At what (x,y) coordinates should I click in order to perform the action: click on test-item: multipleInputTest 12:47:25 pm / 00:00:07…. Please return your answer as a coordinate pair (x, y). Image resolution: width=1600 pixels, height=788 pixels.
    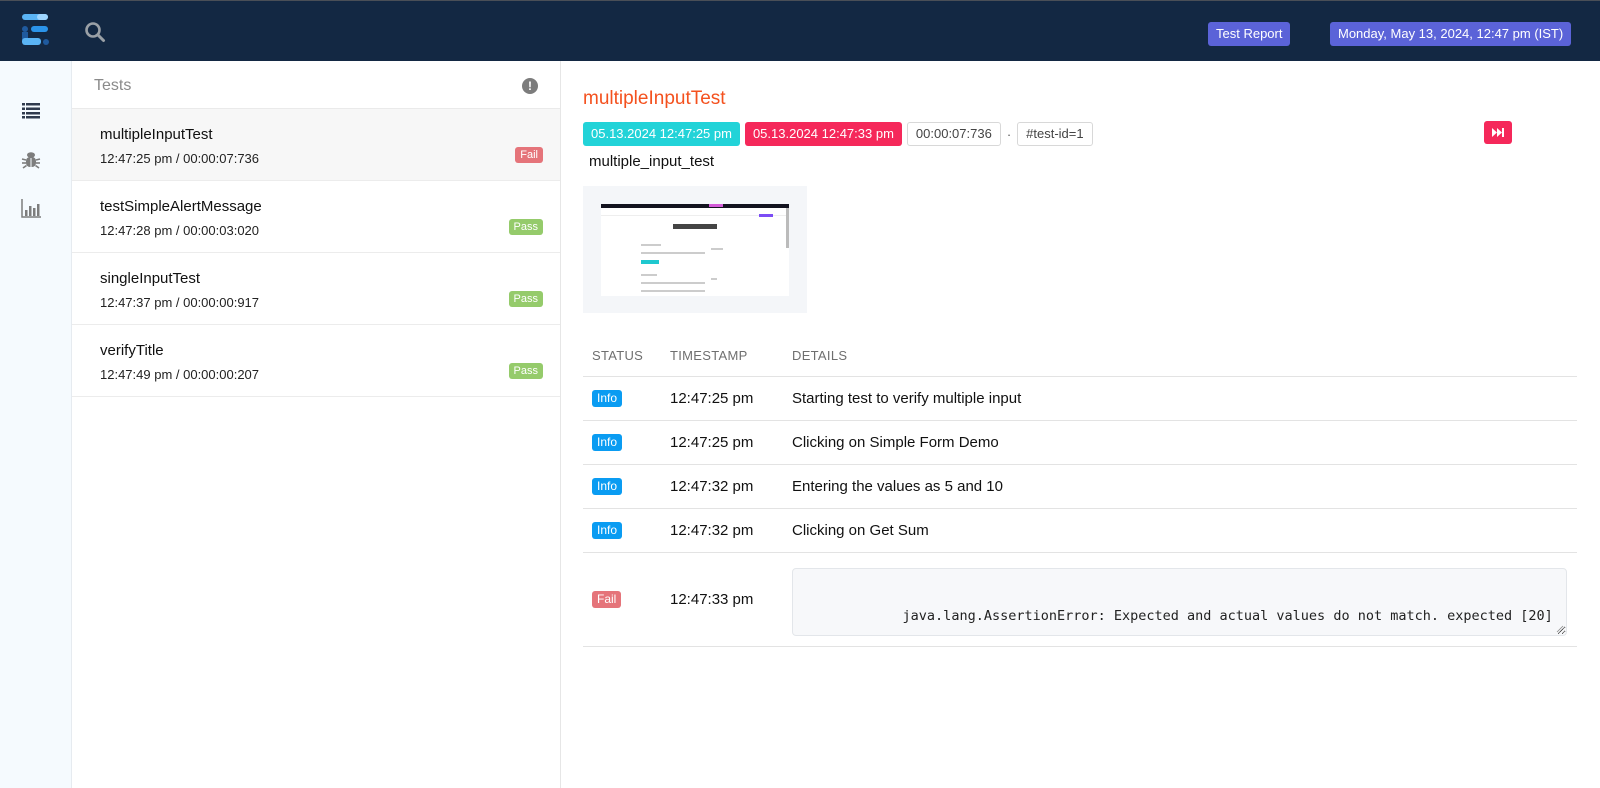
    Looking at the image, I should click on (316, 145).